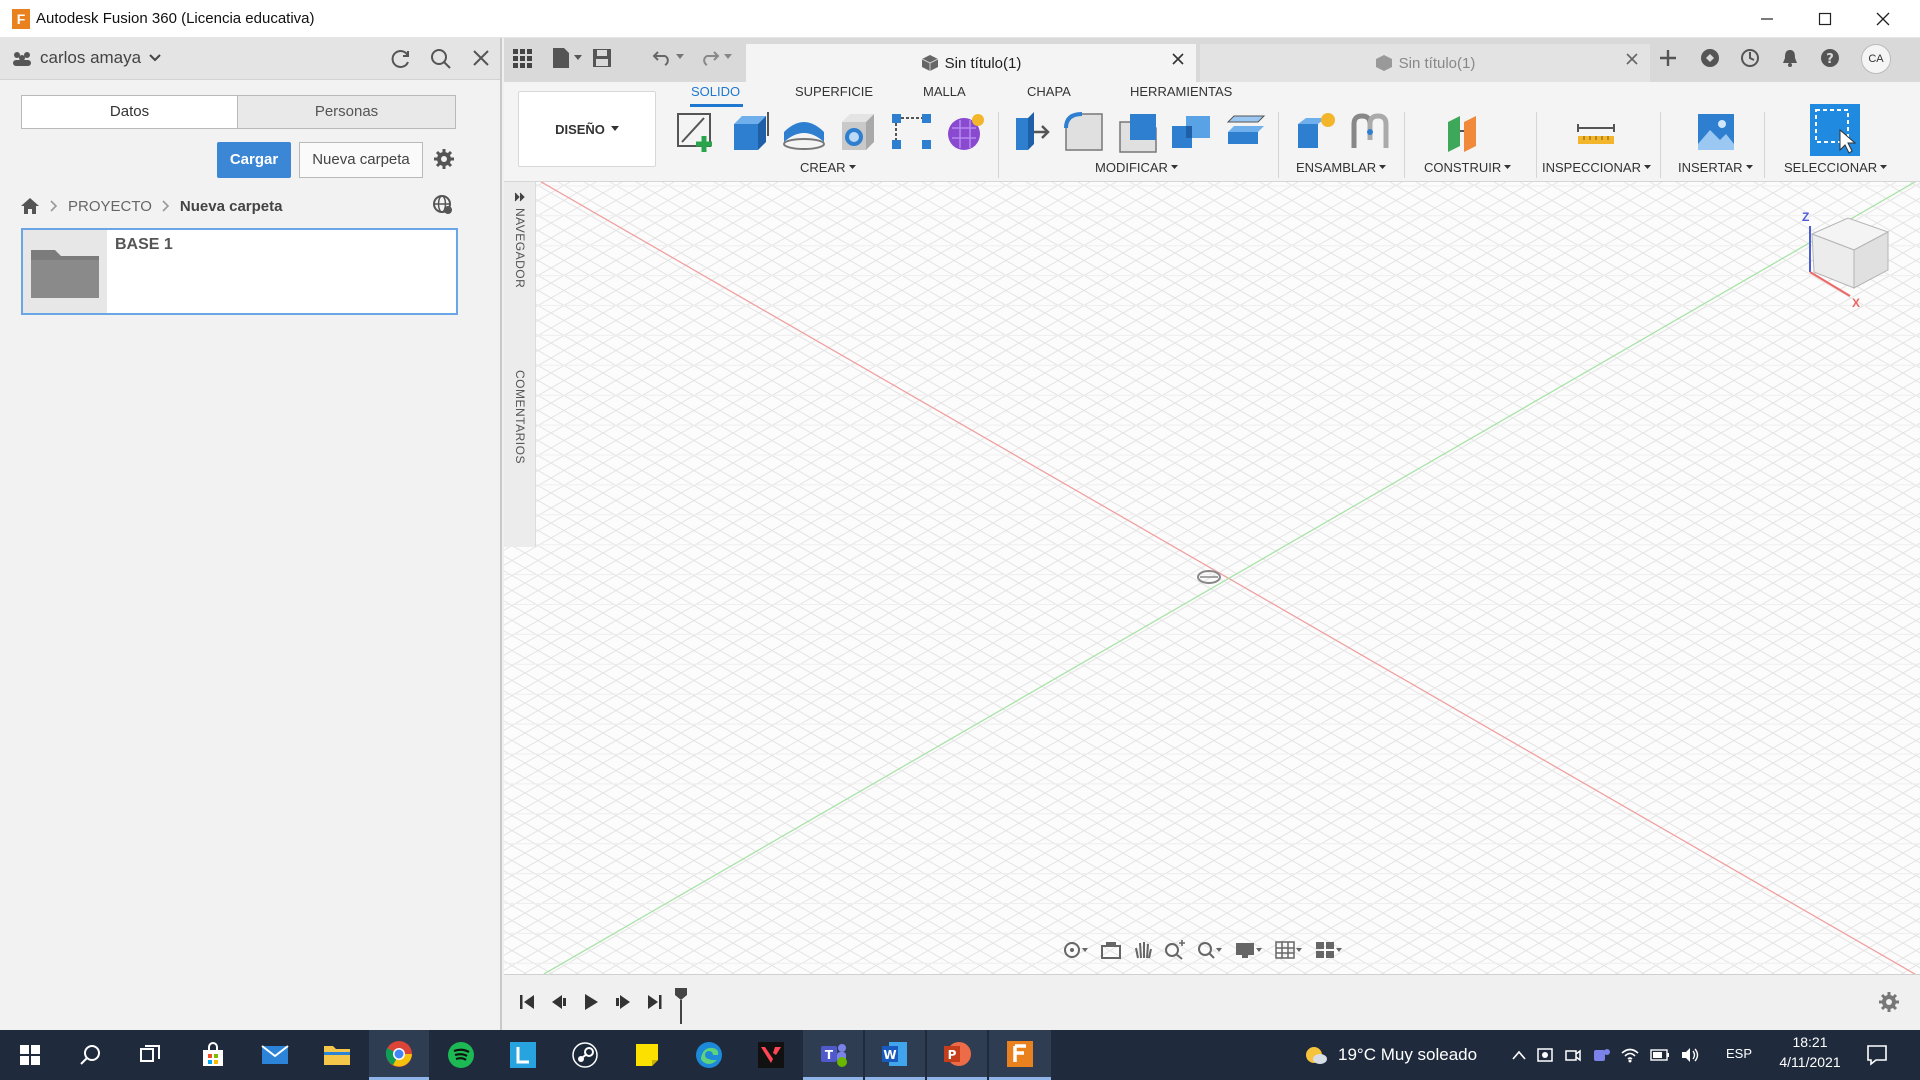  I want to click on joint-icon, so click(1370, 132).